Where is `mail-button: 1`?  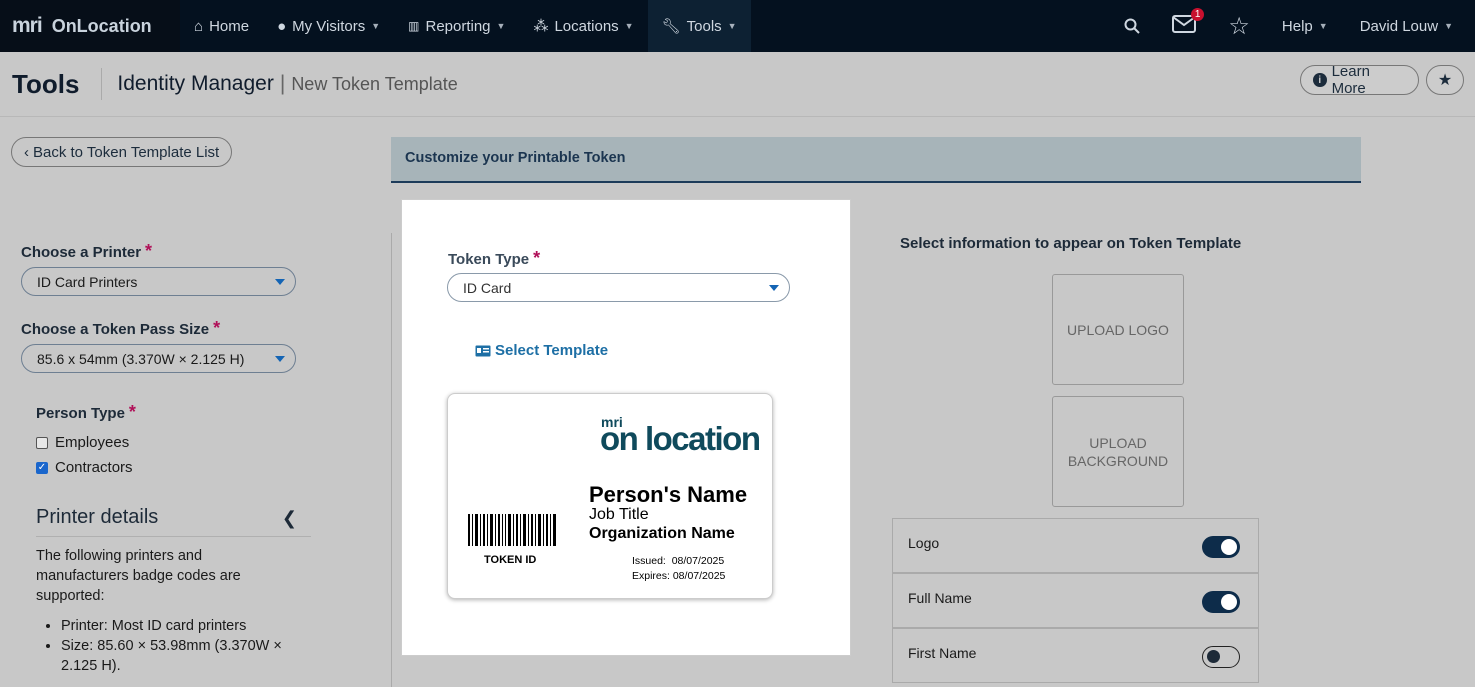 mail-button: 1 is located at coordinates (1184, 26).